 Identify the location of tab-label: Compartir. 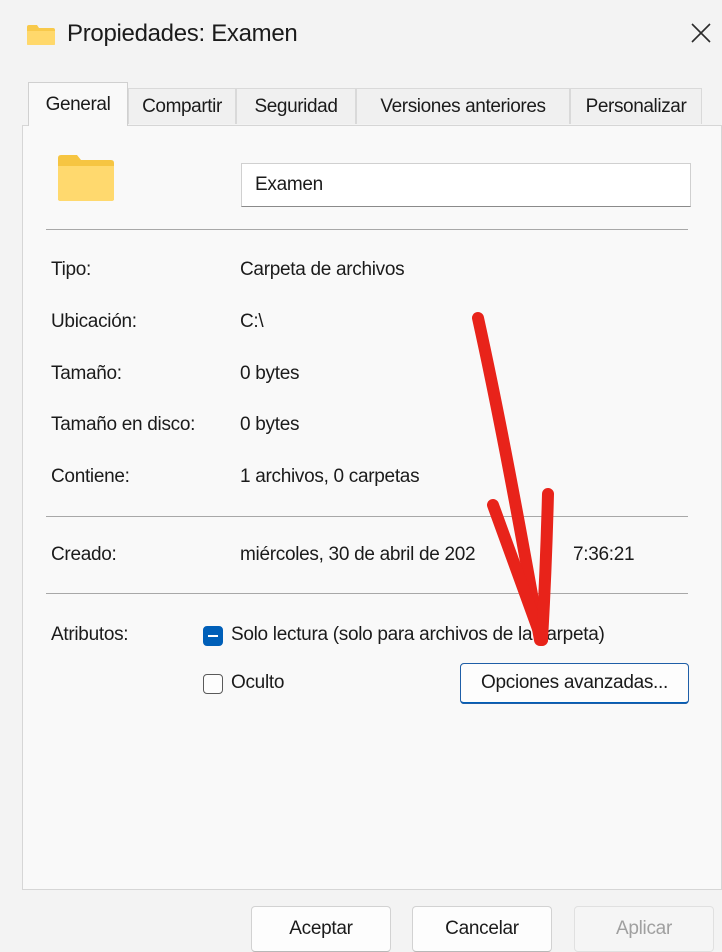
(182, 106).